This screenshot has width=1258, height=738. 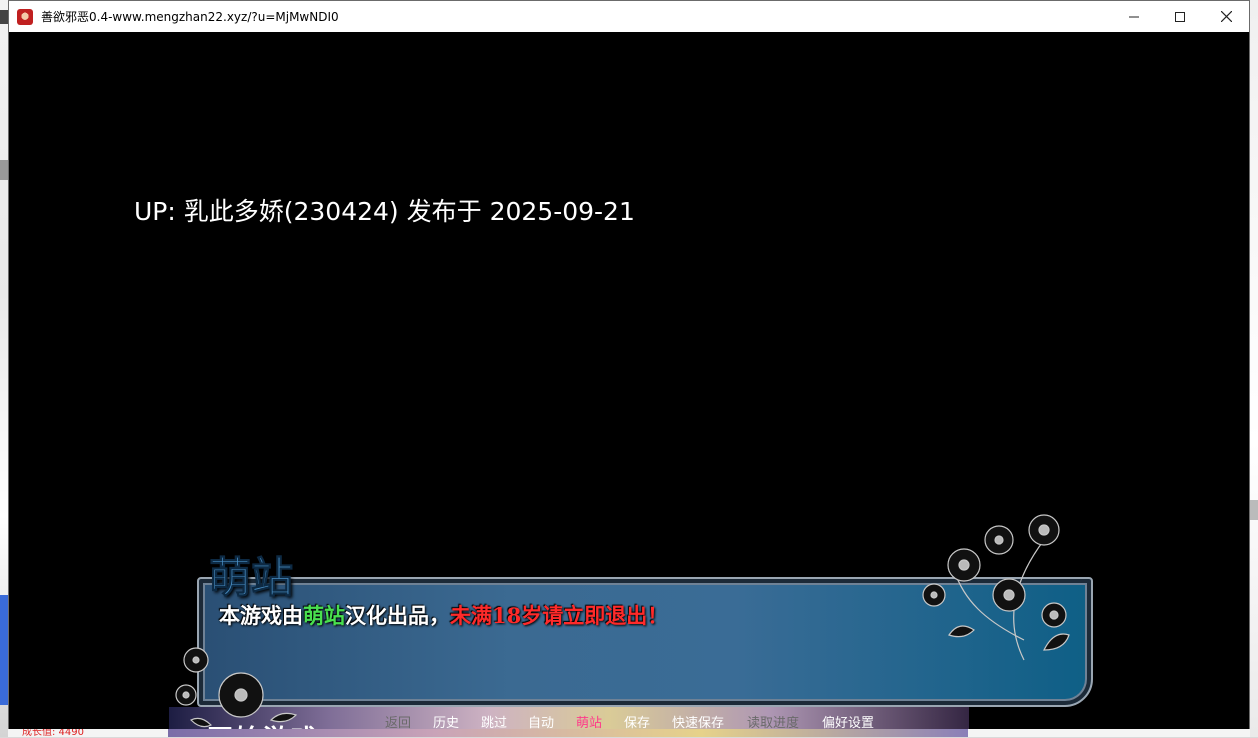 I want to click on dialogue-segment: 汉化出品，, so click(x=397, y=615).